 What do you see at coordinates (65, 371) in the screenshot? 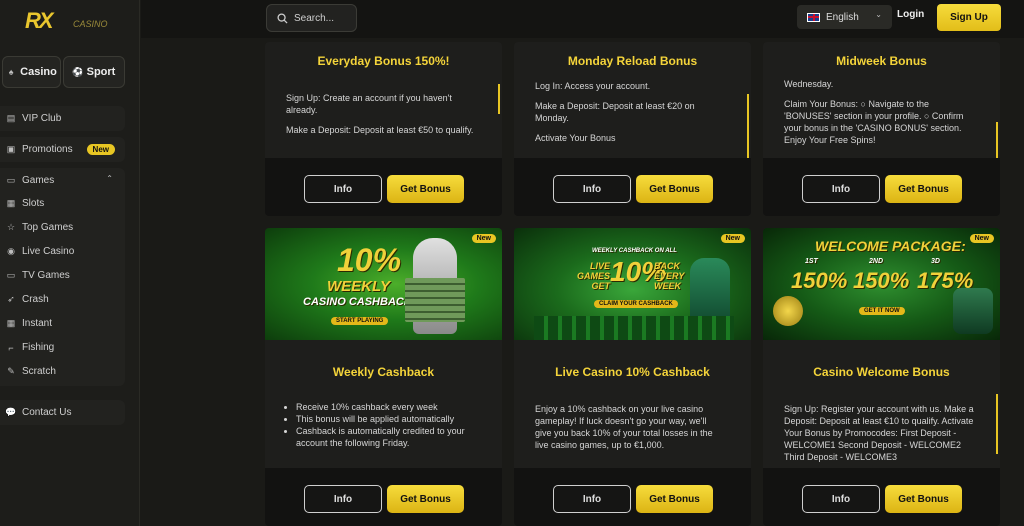
I see `sidebar-item-scratch: ✎ Scratch` at bounding box center [65, 371].